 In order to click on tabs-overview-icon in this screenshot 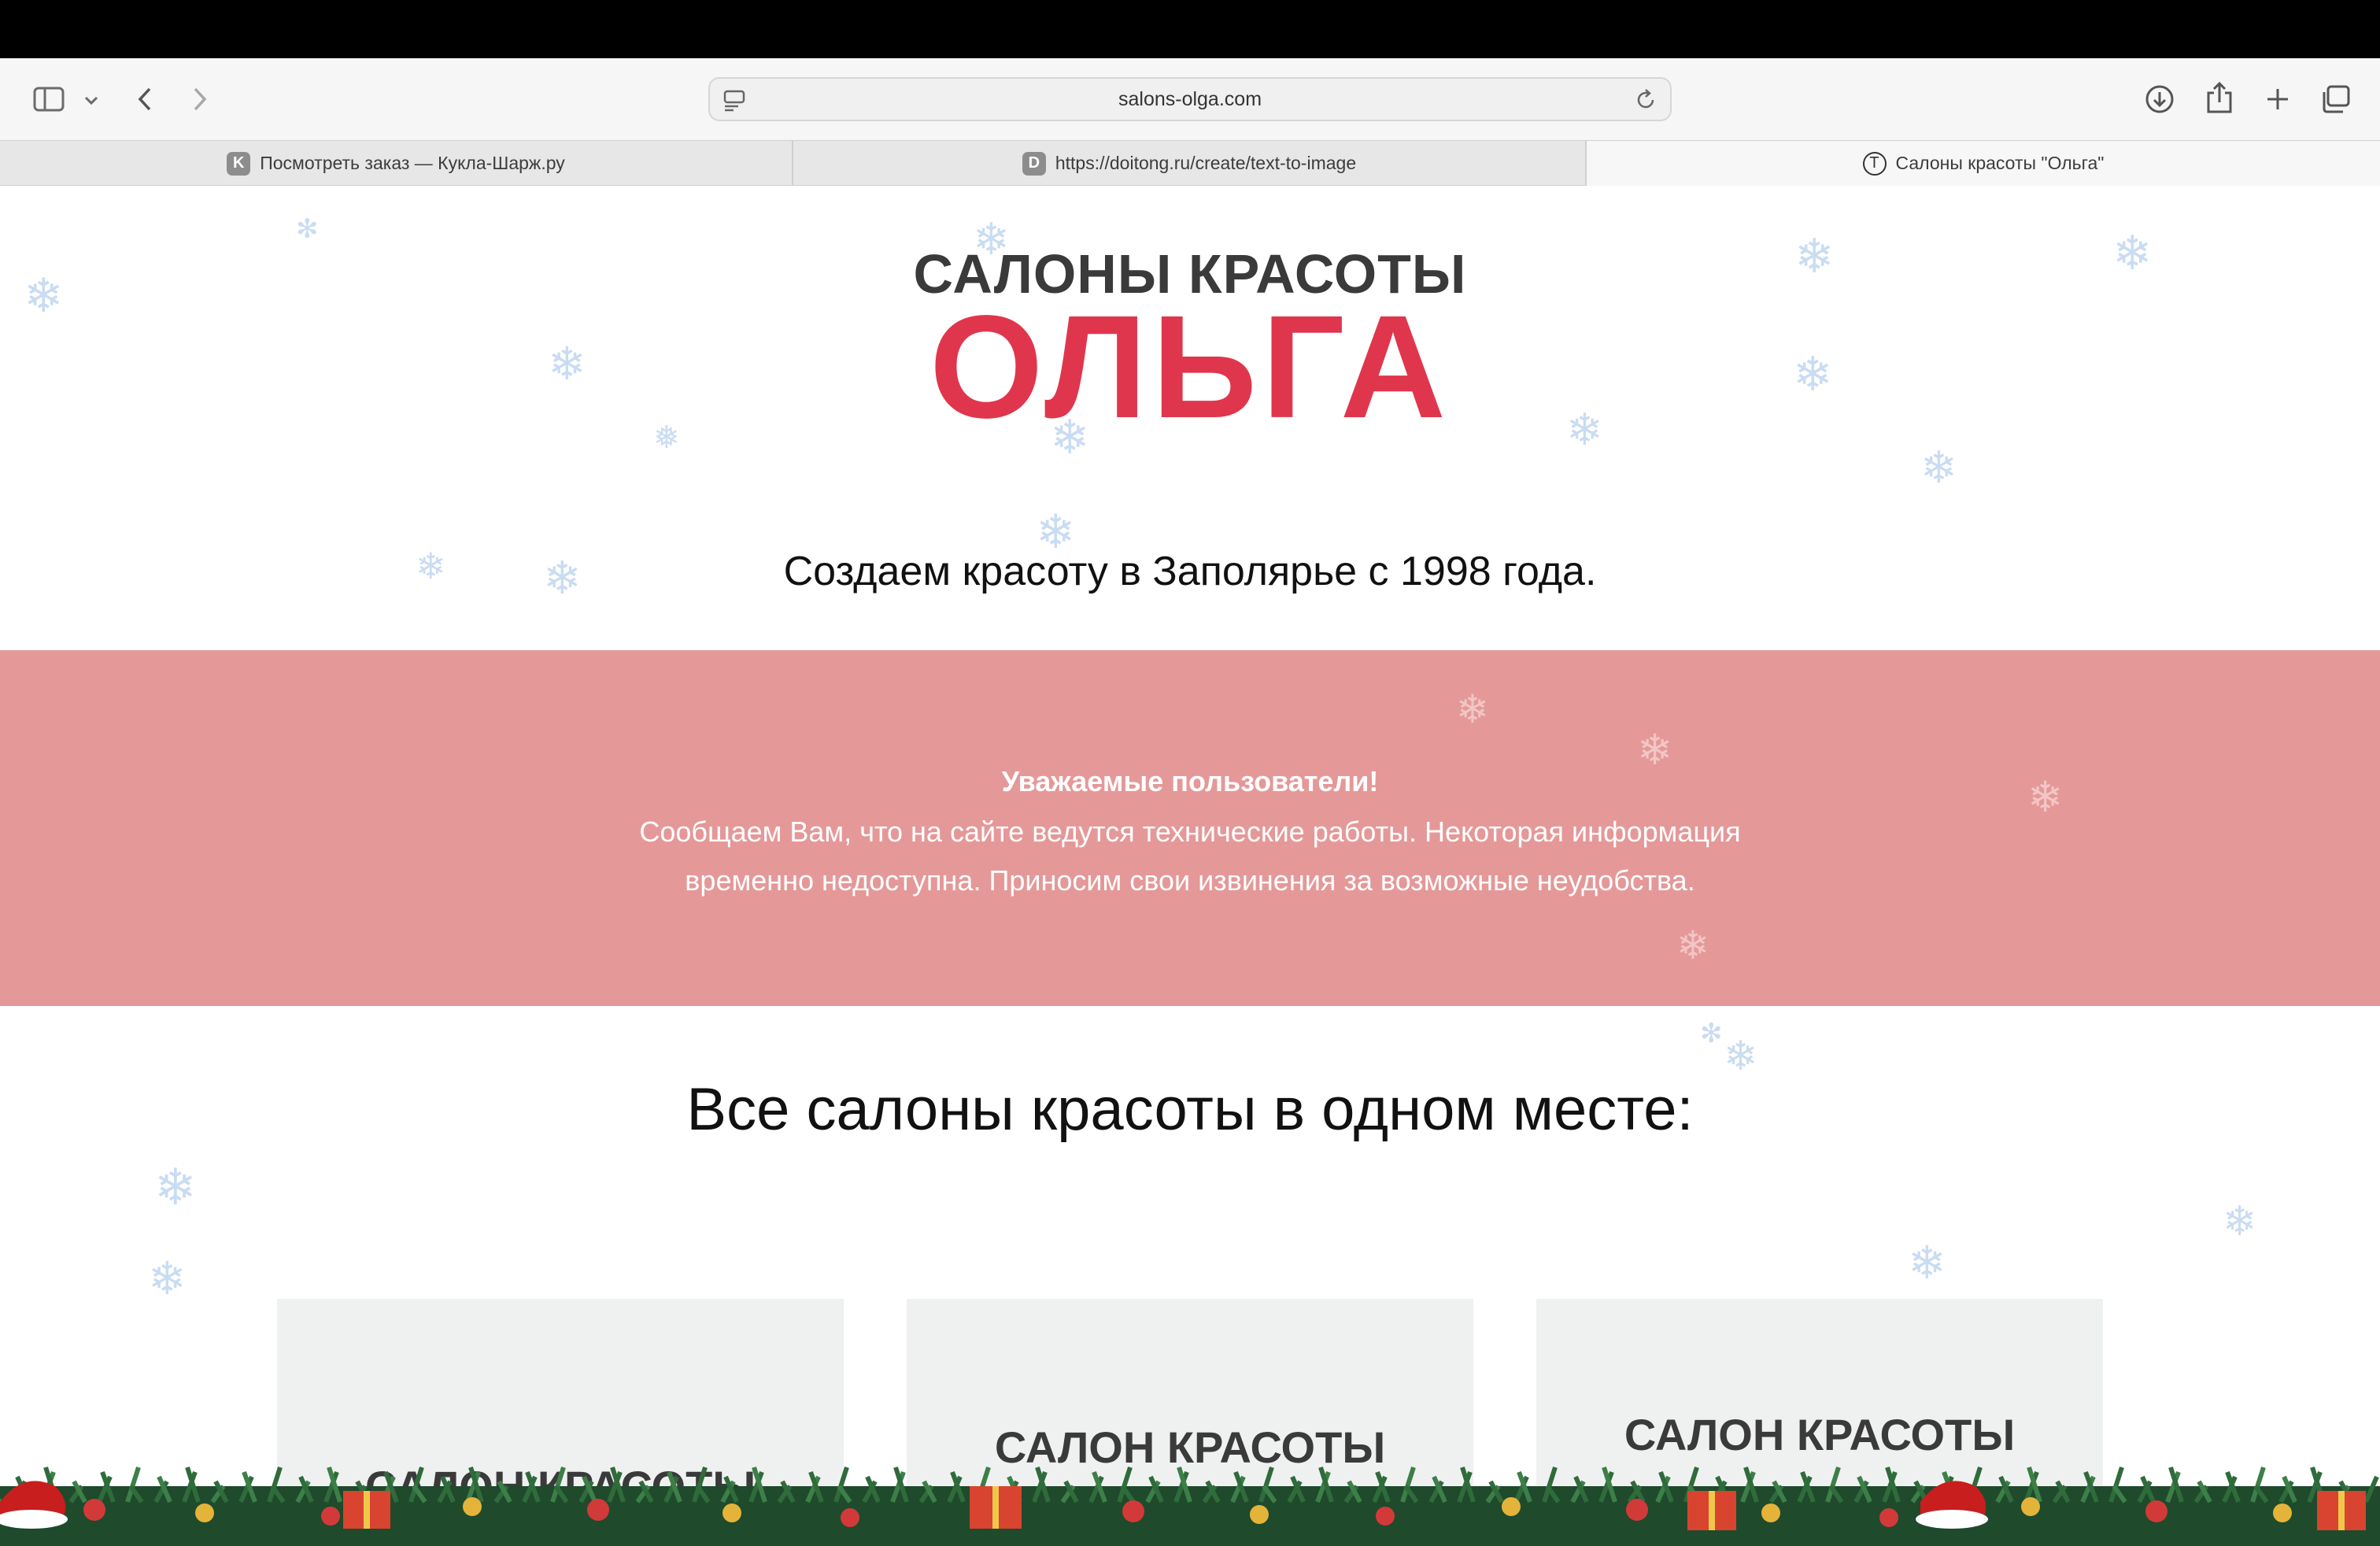, I will do `click(2336, 99)`.